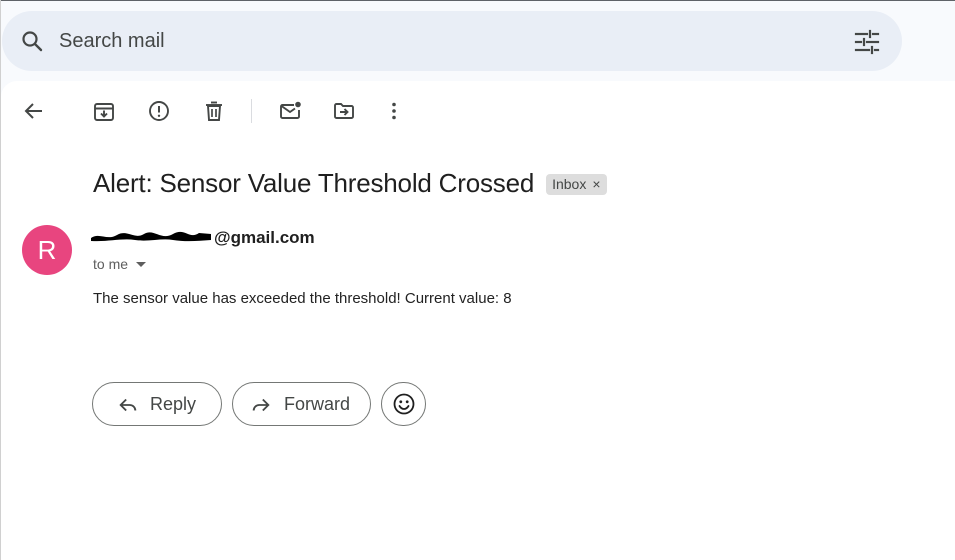 Image resolution: width=955 pixels, height=560 pixels. I want to click on sender-email-domain: @gmail.com, so click(264, 237).